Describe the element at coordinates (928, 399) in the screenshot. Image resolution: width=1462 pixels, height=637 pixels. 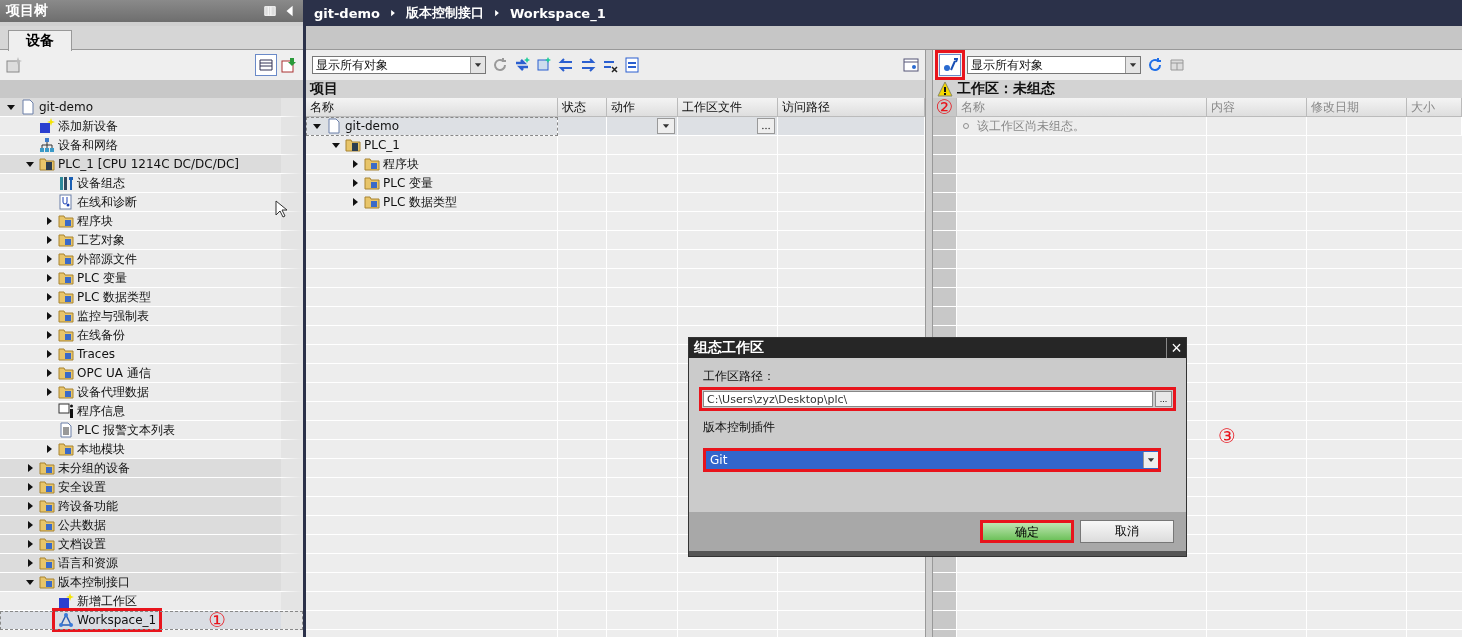
I see `path-field: C:\Users\zyz\Desktop\plc\` at that location.